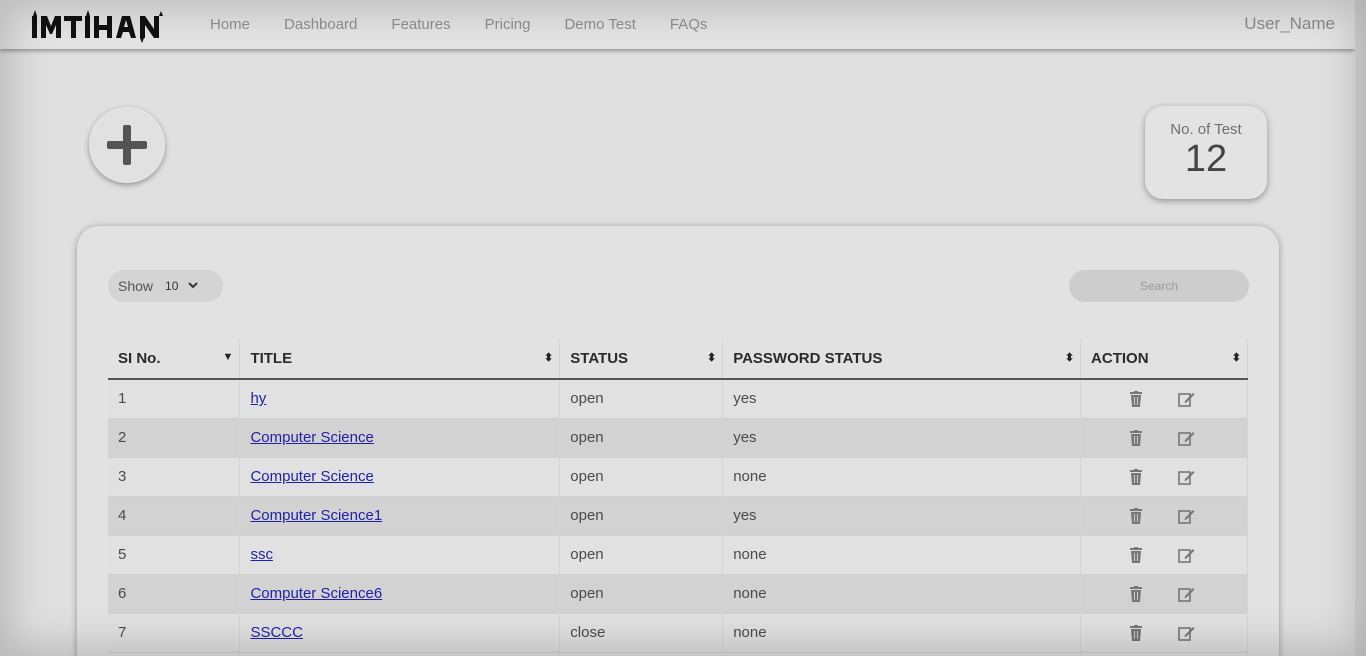  Describe the element at coordinates (641, 359) in the screenshot. I see `header-status: STATUS ⬍` at that location.